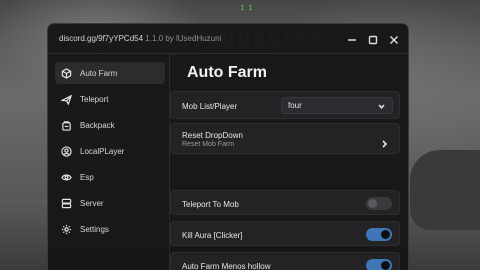  What do you see at coordinates (94, 99) in the screenshot?
I see `sidebar-item-label: Teleport` at bounding box center [94, 99].